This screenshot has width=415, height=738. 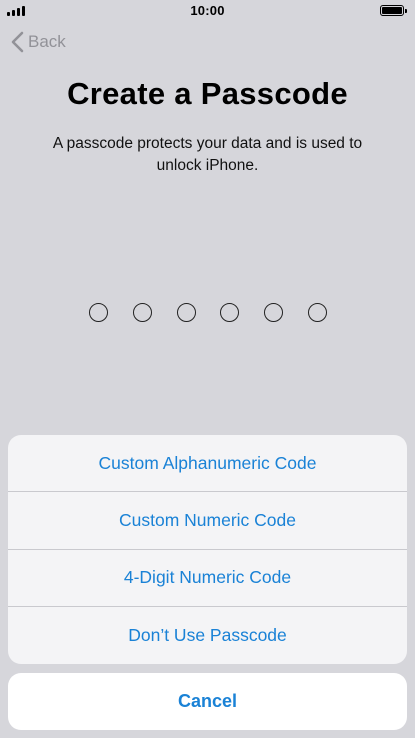 I want to click on chevron-left-icon, so click(x=17, y=42).